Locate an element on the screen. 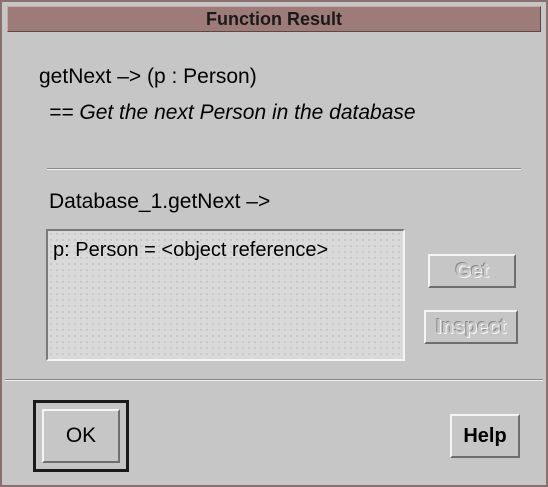 This screenshot has height=487, width=548. title-bar: Function Result is located at coordinates (274, 19).